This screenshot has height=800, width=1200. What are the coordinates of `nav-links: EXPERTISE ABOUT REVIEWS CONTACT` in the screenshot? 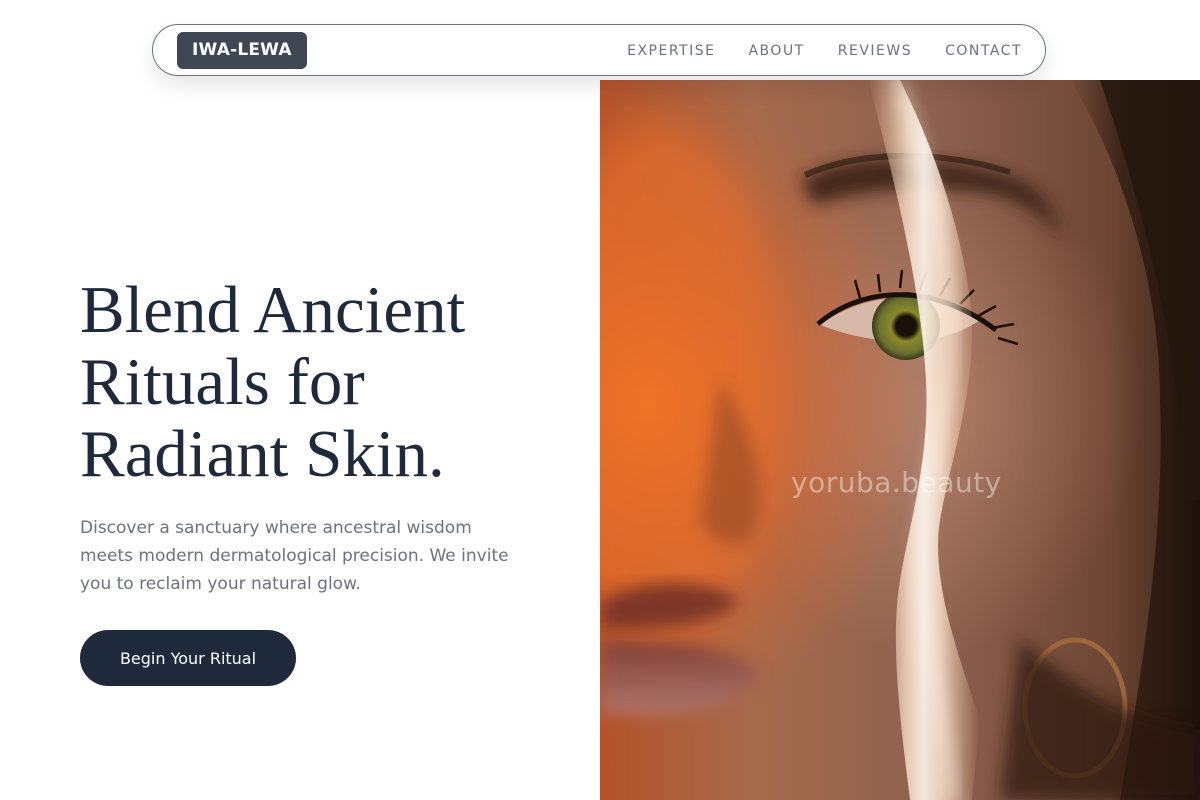 It's located at (824, 51).